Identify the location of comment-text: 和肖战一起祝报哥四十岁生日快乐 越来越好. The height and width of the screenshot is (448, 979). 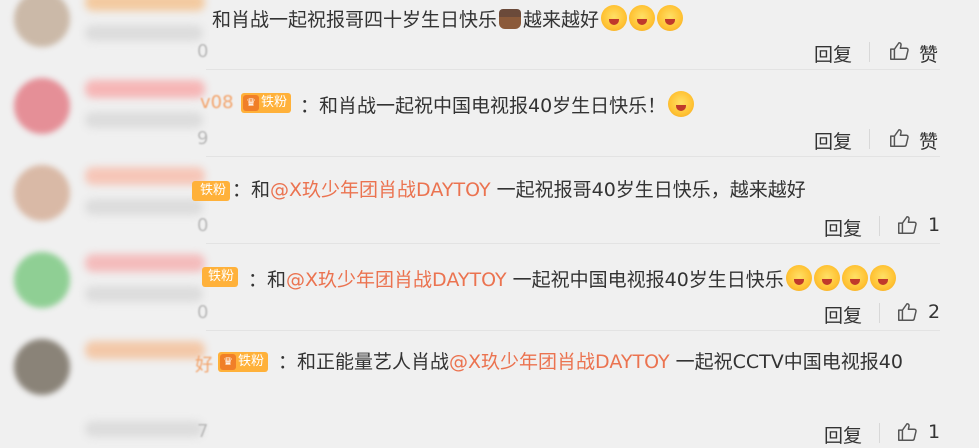
(448, 18).